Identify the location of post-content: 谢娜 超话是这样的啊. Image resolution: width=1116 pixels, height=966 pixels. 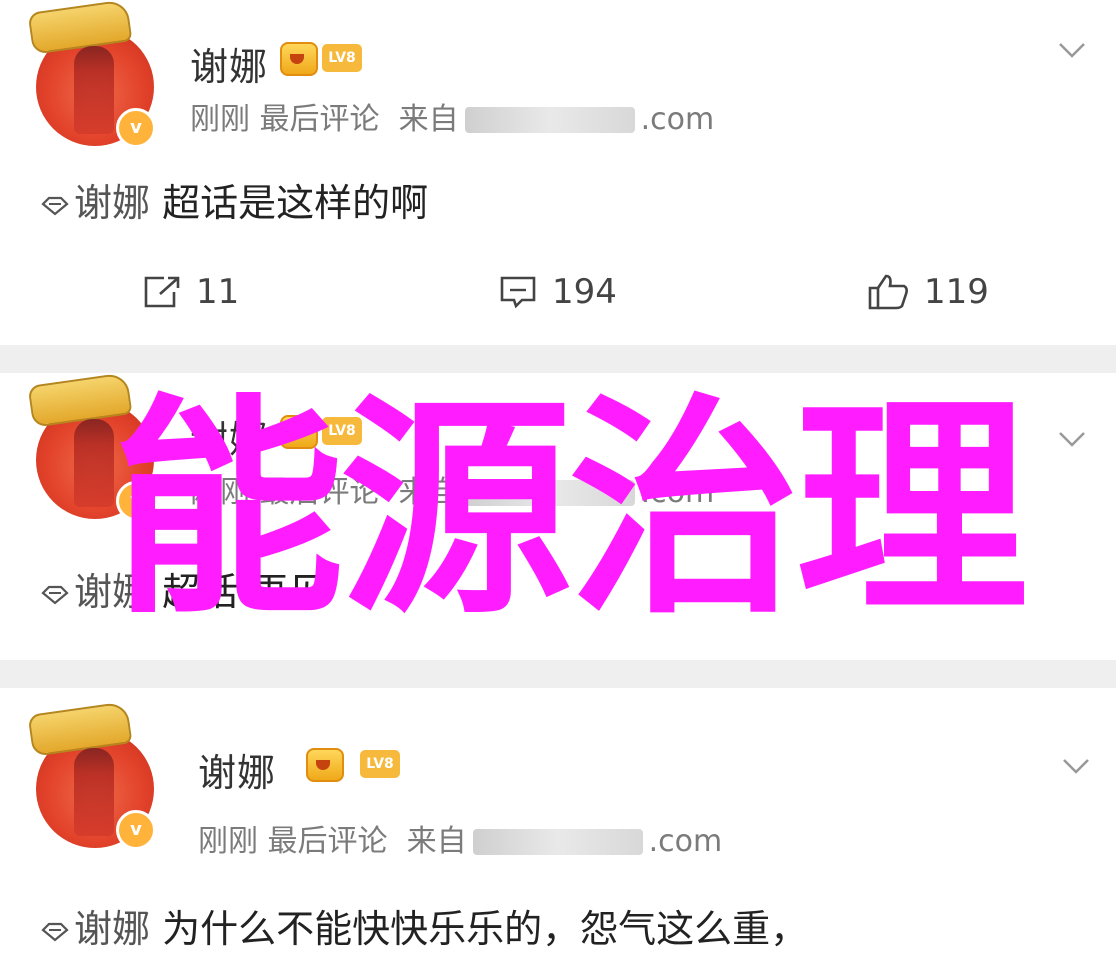
(234, 199).